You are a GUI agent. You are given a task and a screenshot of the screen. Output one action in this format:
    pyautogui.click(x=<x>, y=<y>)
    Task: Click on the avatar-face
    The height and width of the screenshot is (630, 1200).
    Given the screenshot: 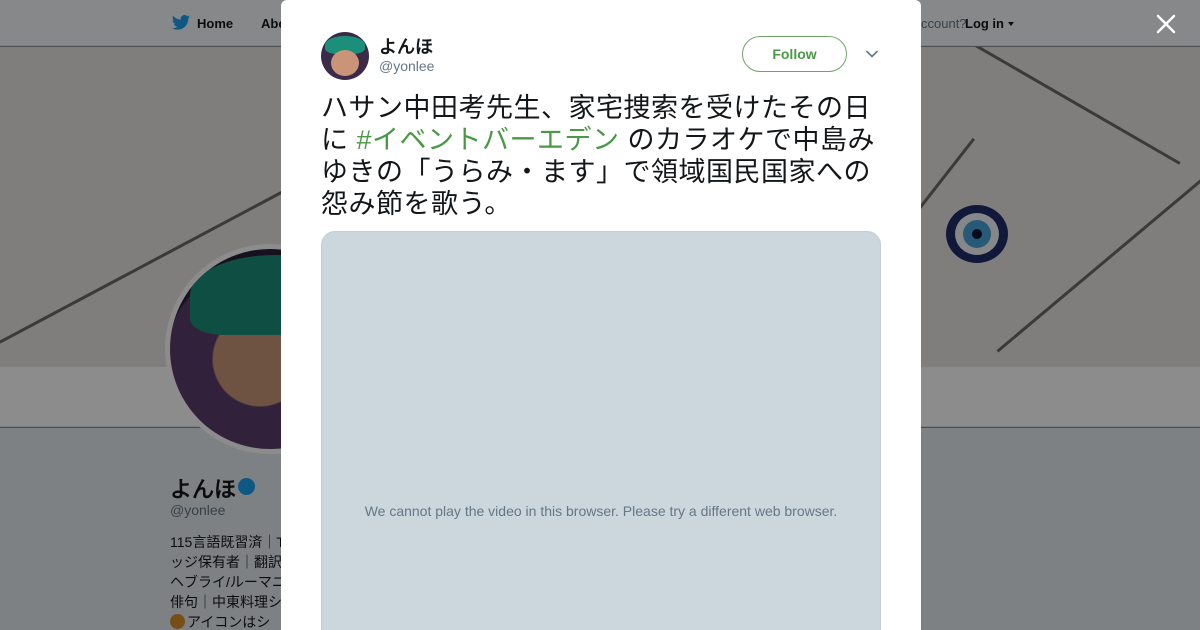 What is the action you would take?
    pyautogui.click(x=345, y=63)
    